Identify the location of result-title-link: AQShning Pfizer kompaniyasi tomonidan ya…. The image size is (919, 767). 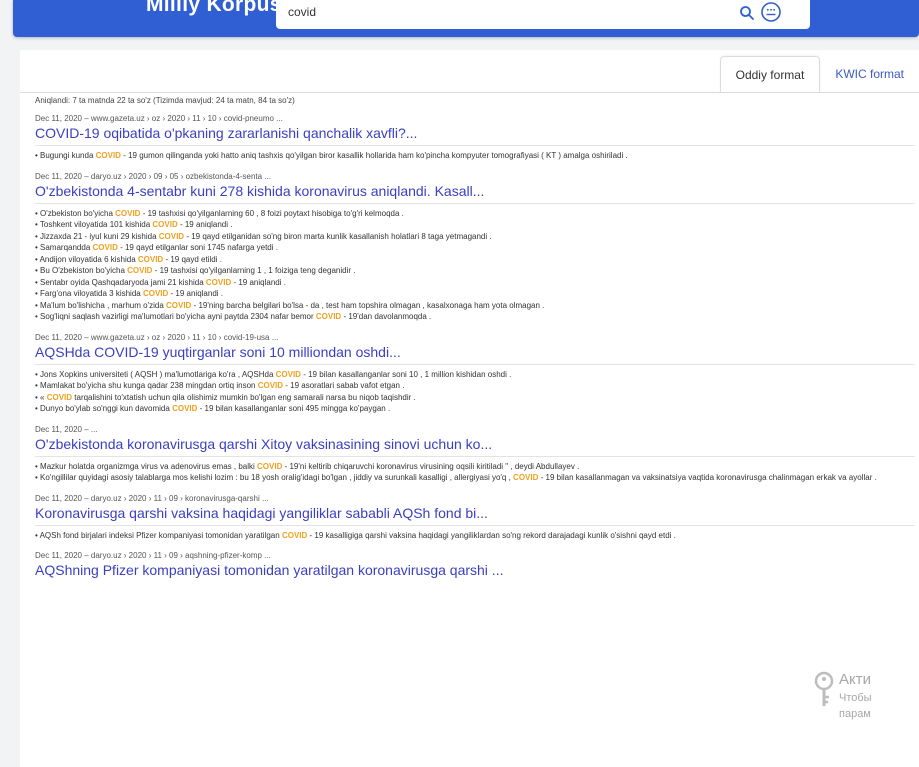
(475, 570).